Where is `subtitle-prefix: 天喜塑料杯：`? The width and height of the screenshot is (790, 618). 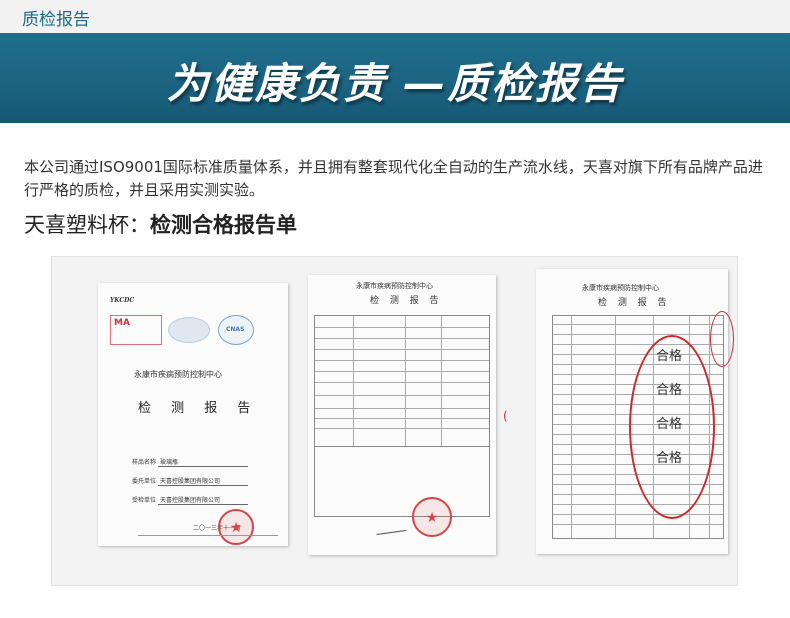 subtitle-prefix: 天喜塑料杯： is located at coordinates (87, 225).